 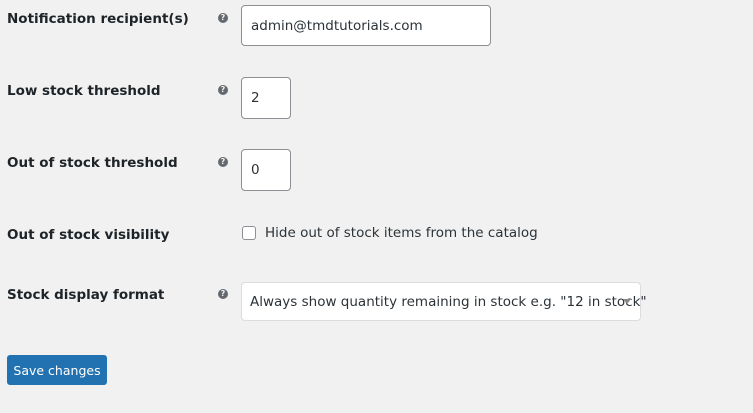 I want to click on low-stock-threshold-input: 2, so click(x=266, y=98).